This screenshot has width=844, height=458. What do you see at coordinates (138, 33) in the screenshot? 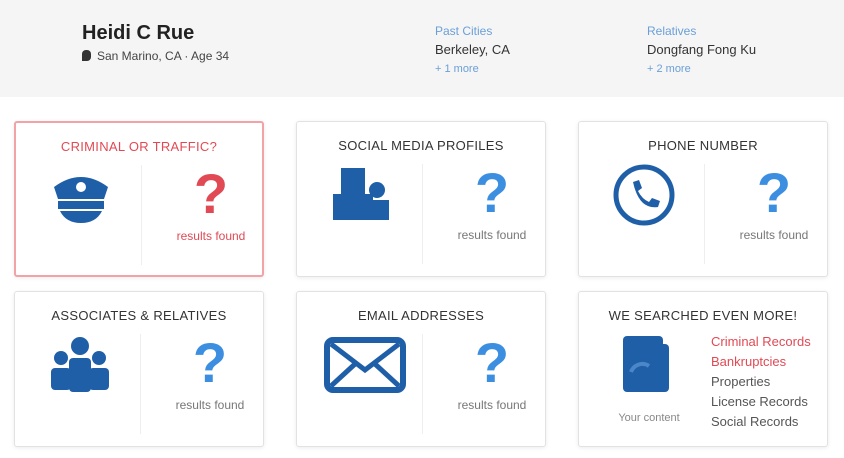
I see `person-name: Heidi C Rue` at bounding box center [138, 33].